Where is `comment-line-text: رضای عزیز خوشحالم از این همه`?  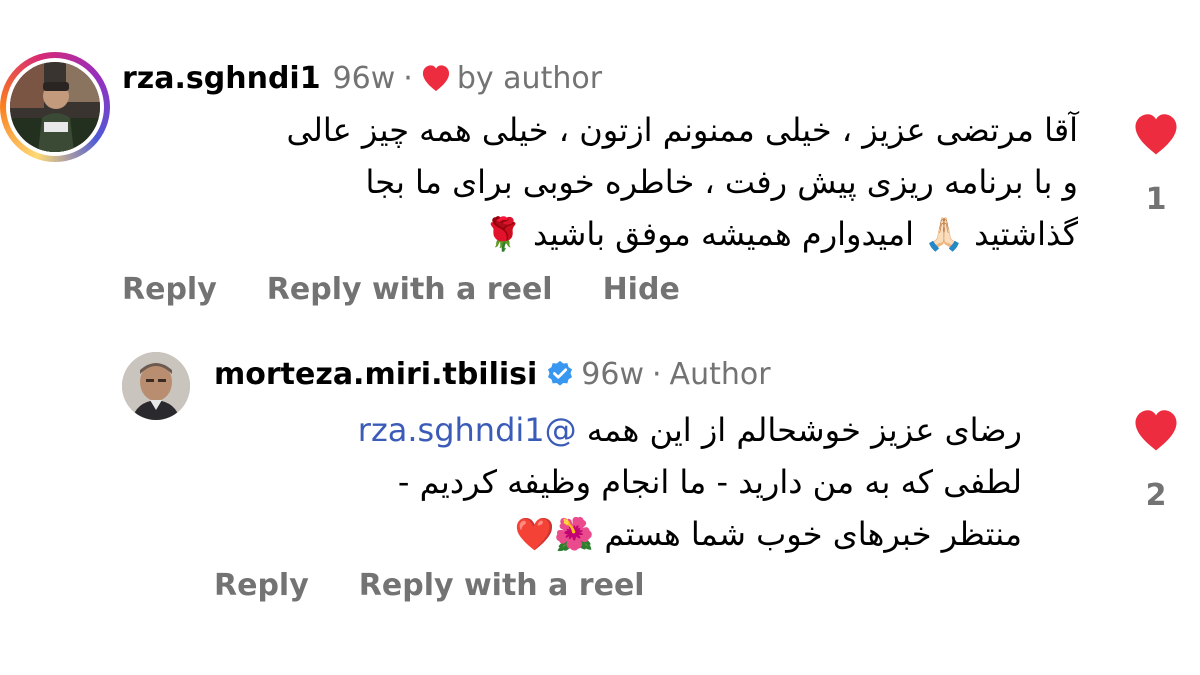
comment-line-text: رضای عزیز خوشحالم از این همه is located at coordinates (799, 430).